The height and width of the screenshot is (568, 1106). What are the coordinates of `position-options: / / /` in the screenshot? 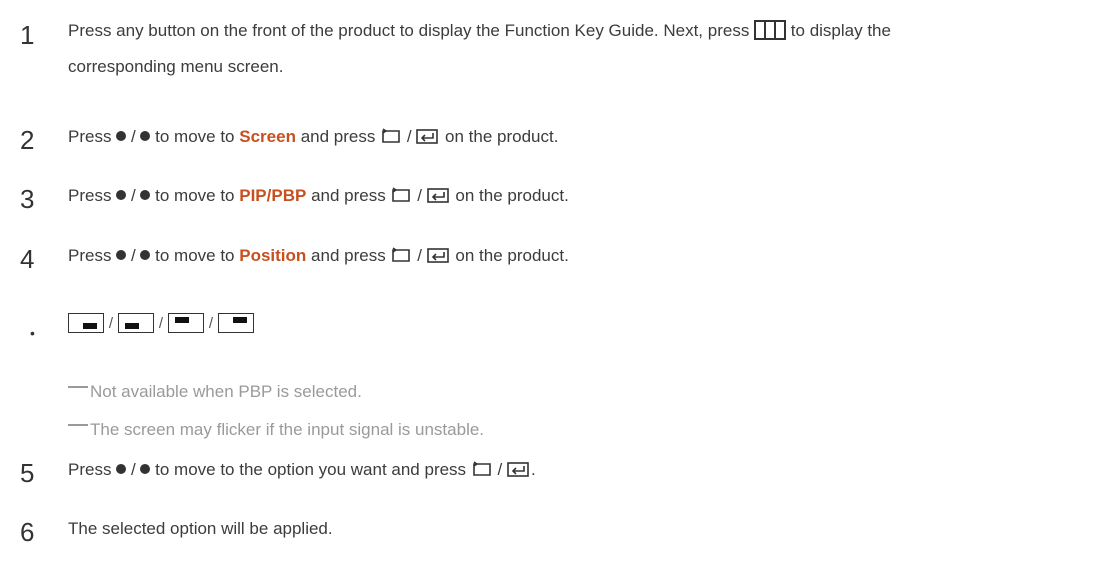 It's located at (161, 325).